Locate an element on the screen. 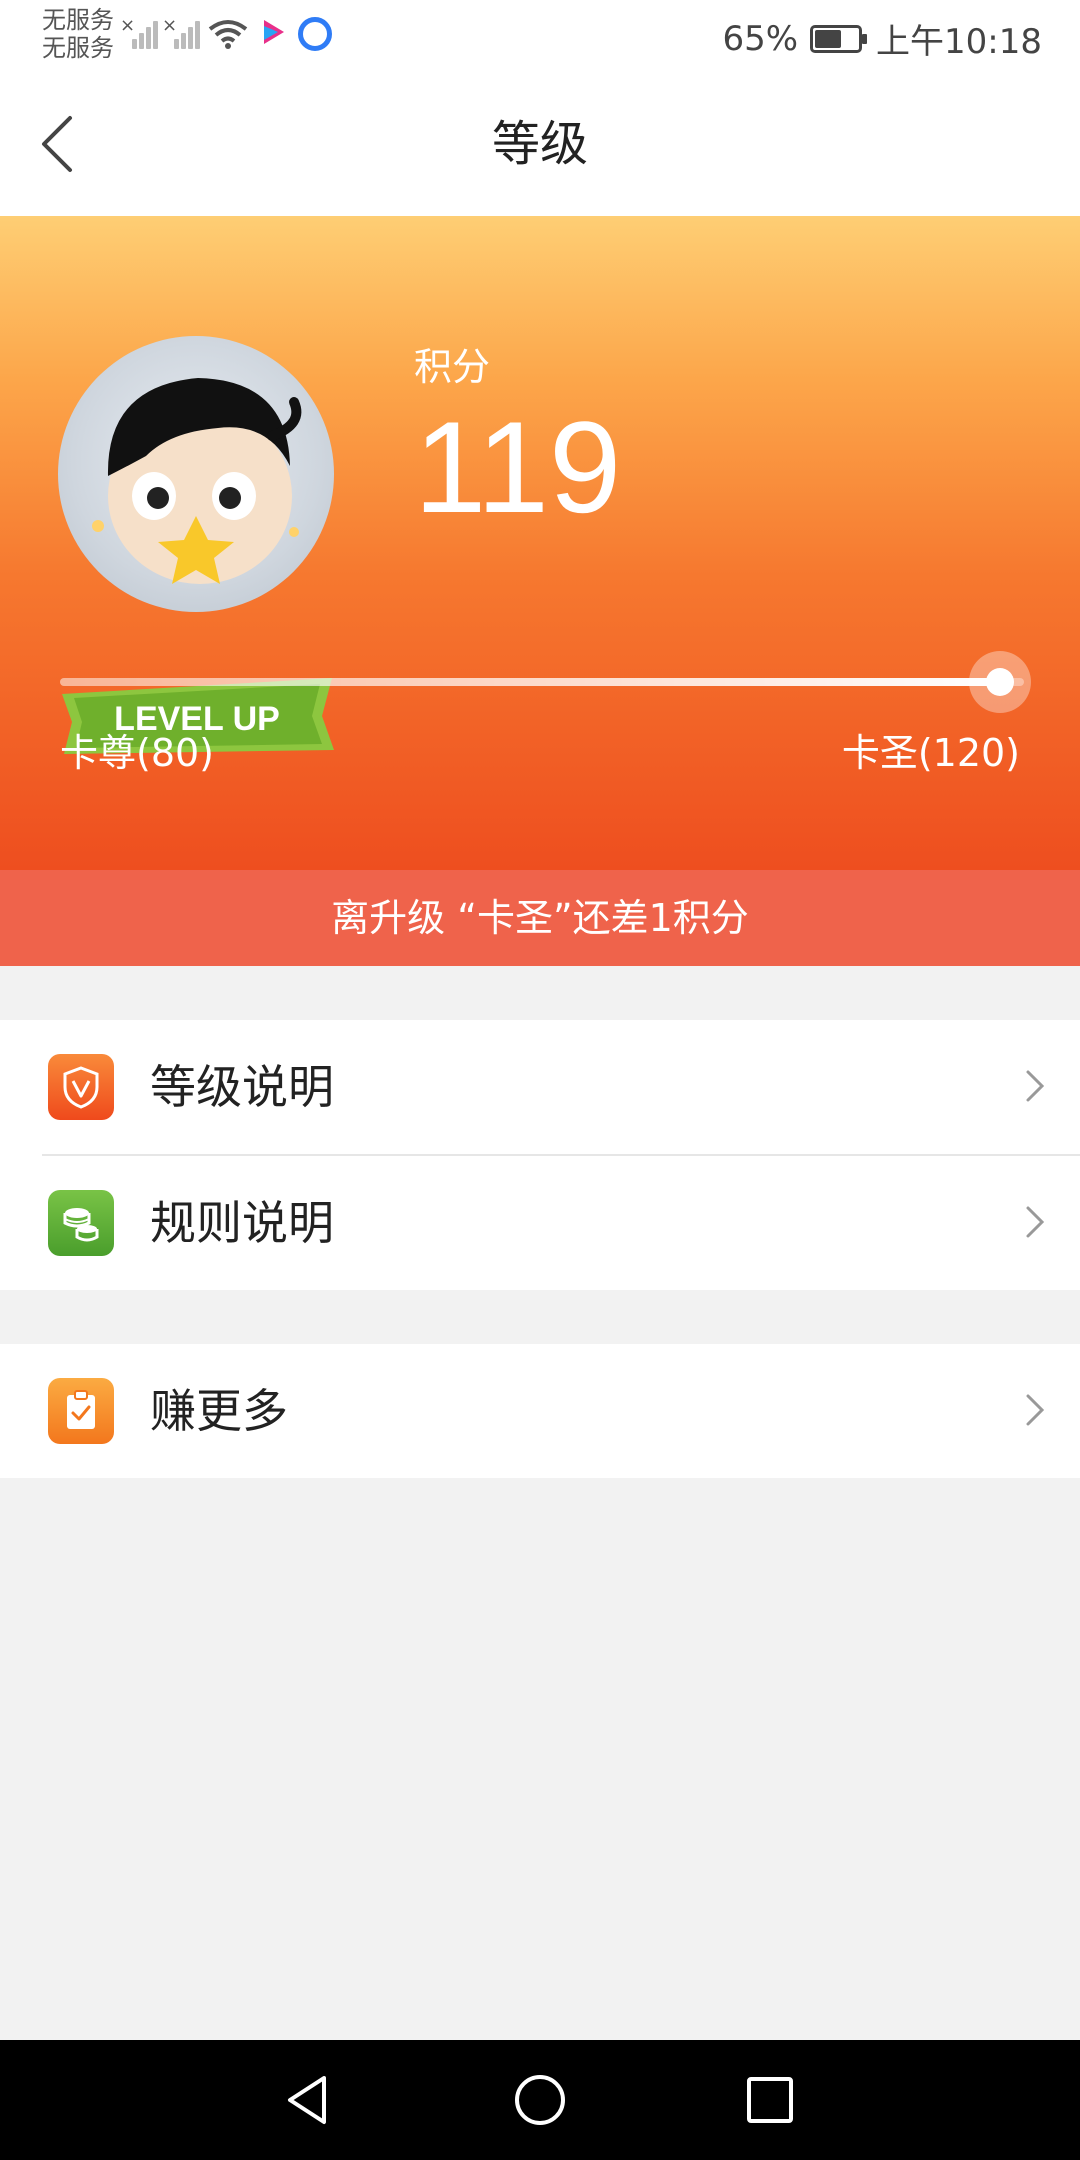 This screenshot has height=2160, width=1080. avatar-character-icon is located at coordinates (197, 481).